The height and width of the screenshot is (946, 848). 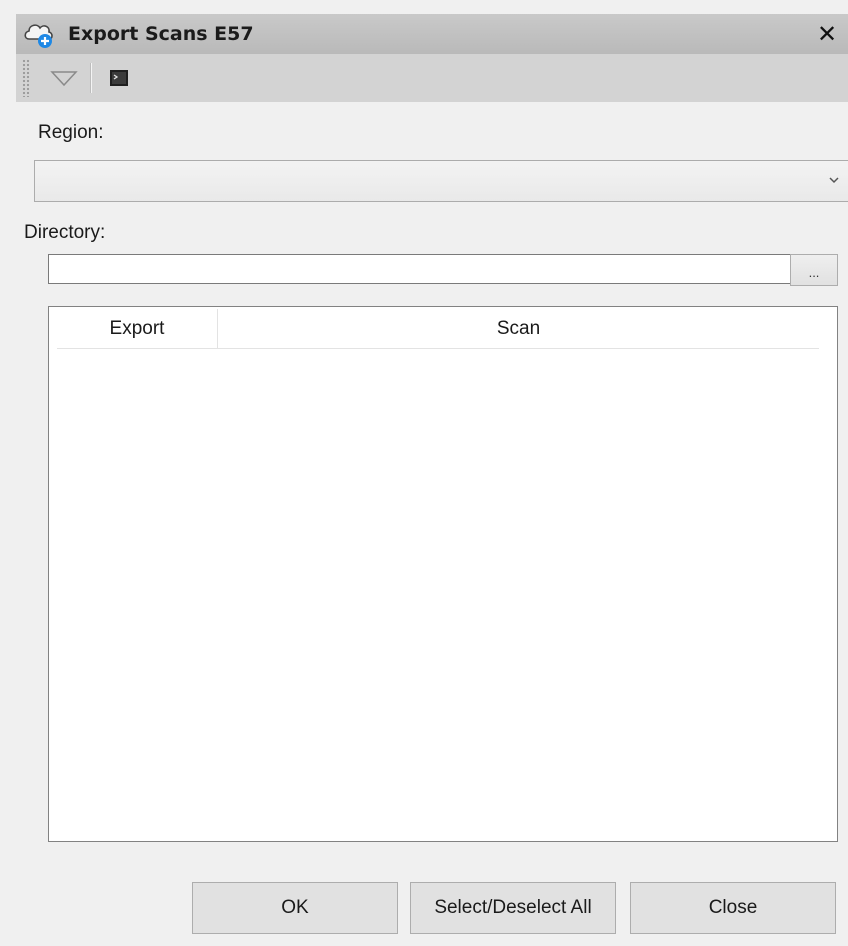 I want to click on title-bar: Export Scans E57 ✕, so click(x=432, y=34).